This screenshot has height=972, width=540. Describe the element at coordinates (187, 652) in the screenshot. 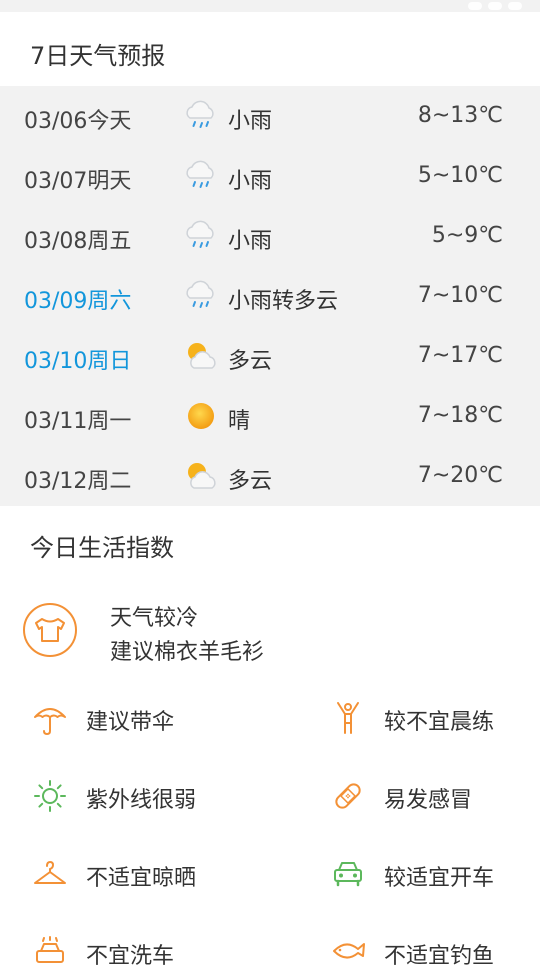

I see `clothing-advice: 建议棉衣羊毛衫` at that location.